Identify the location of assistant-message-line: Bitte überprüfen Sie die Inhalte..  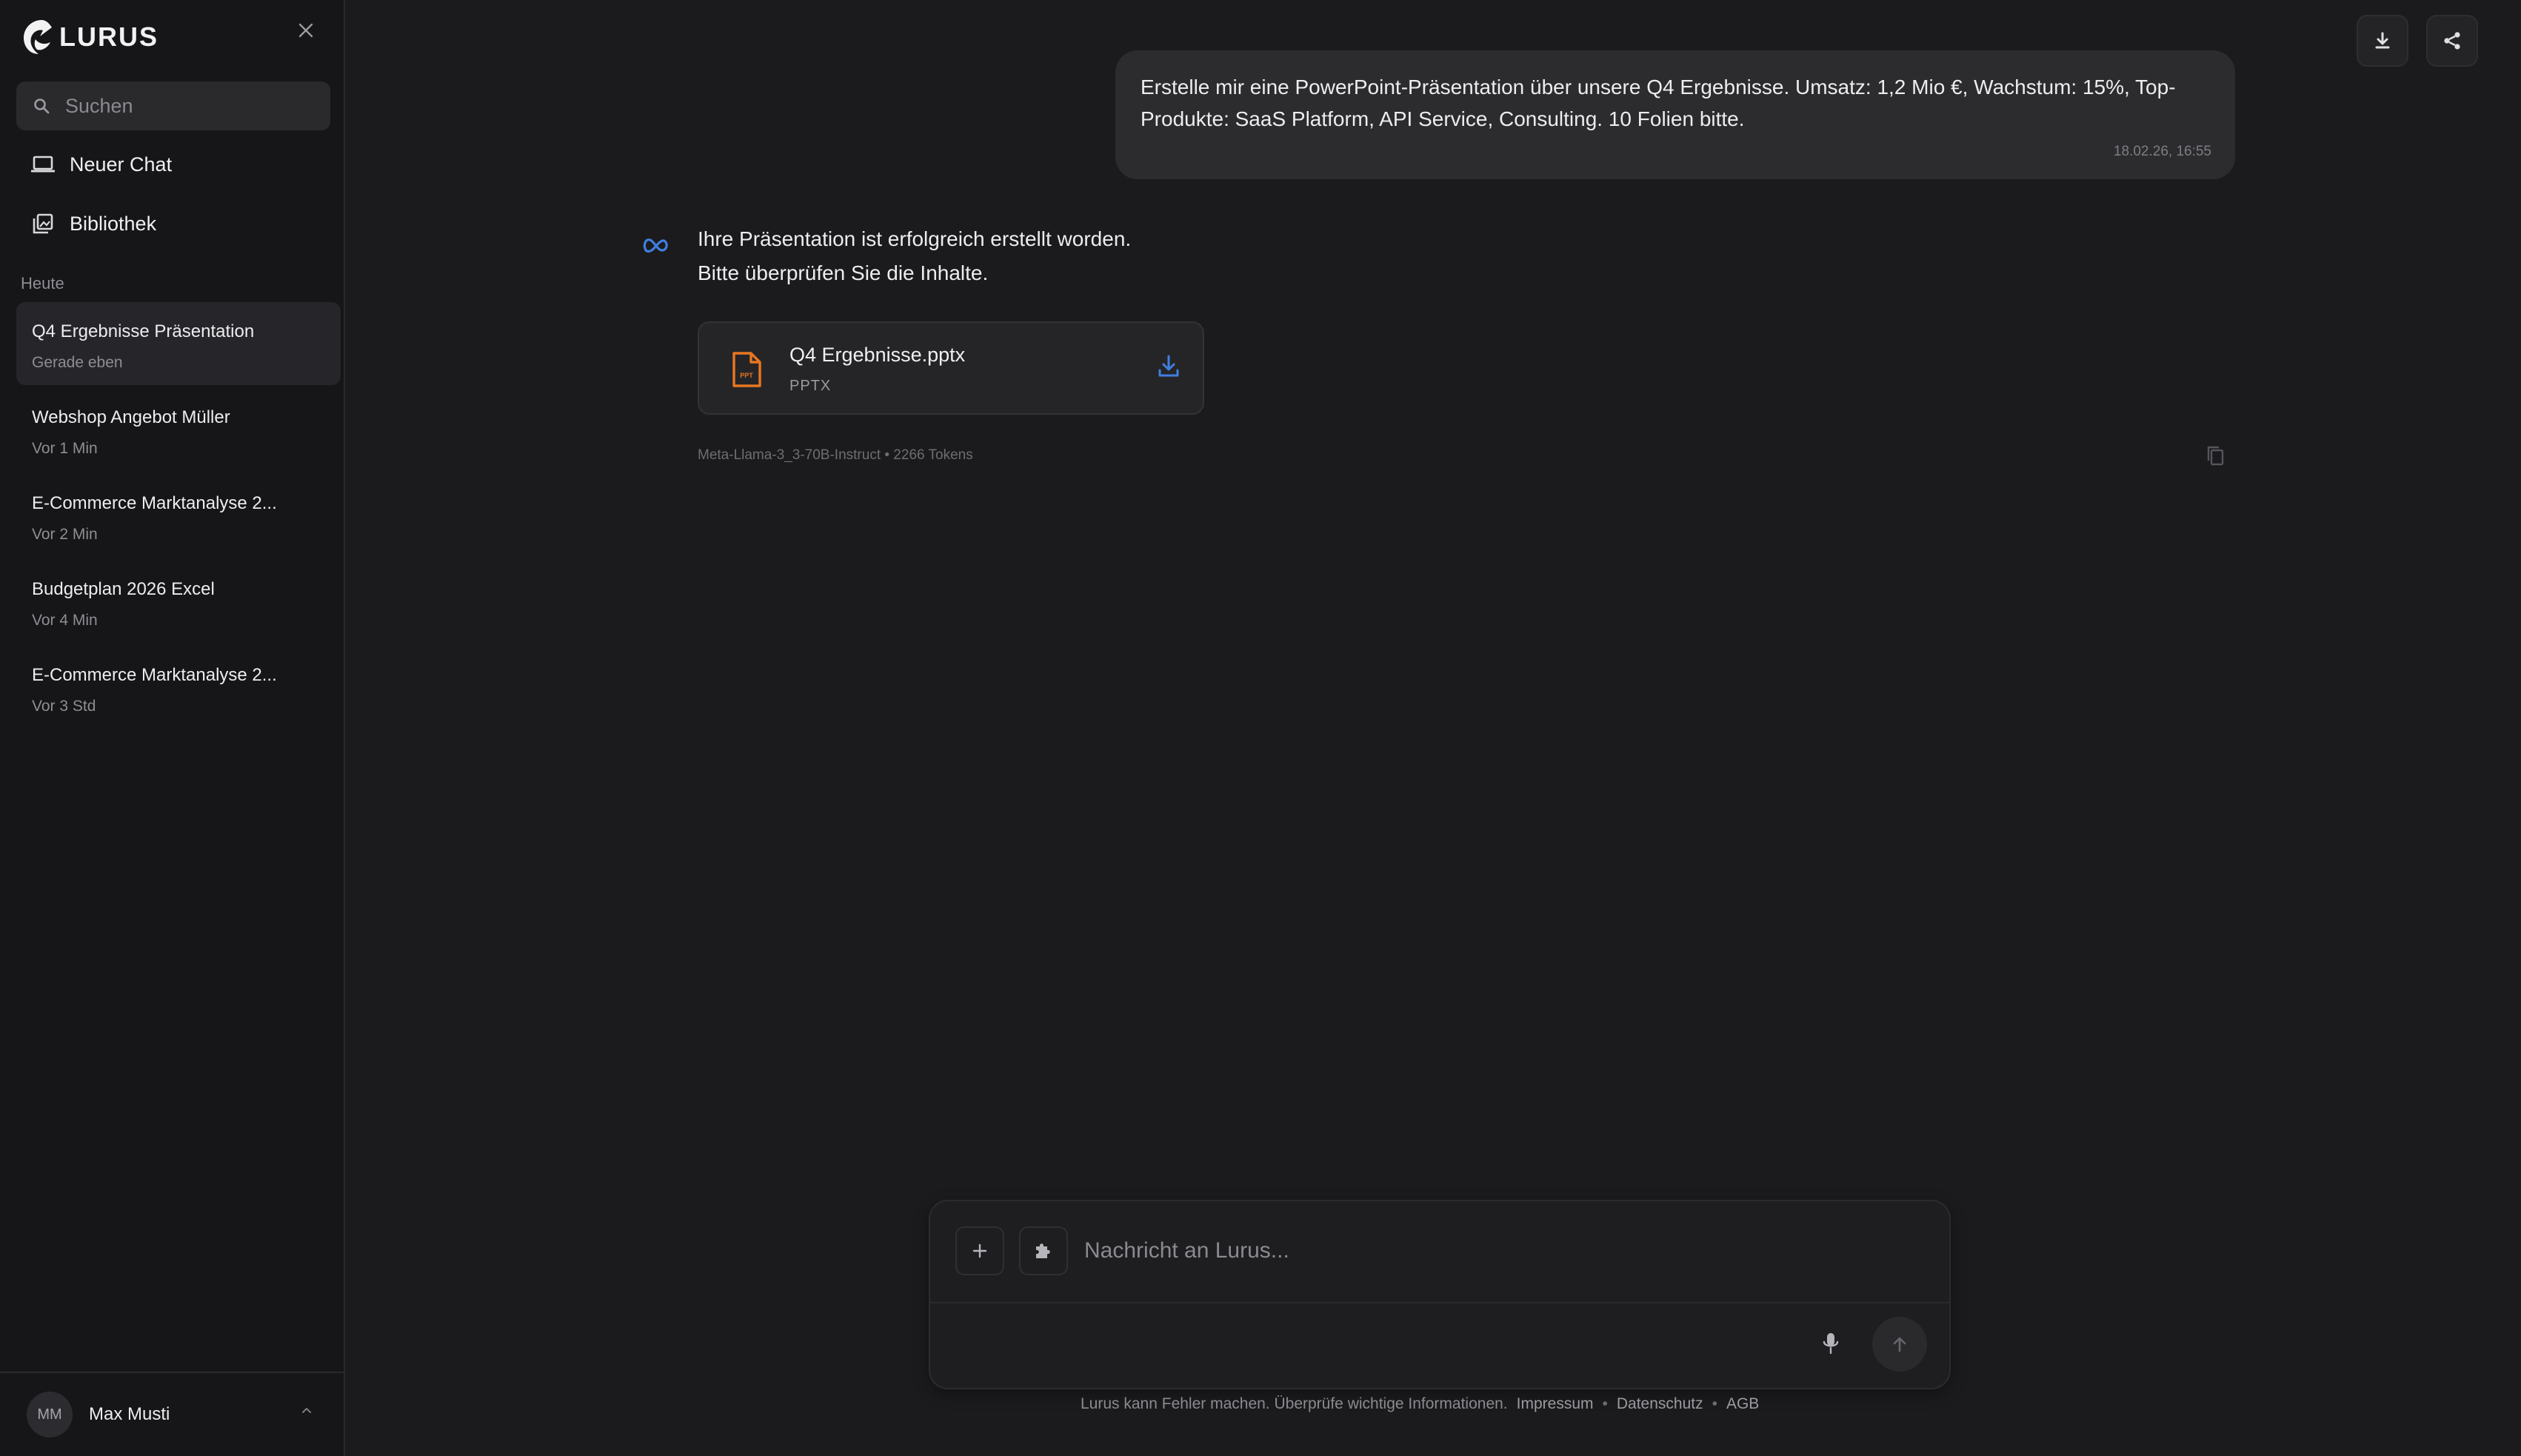
(843, 272).